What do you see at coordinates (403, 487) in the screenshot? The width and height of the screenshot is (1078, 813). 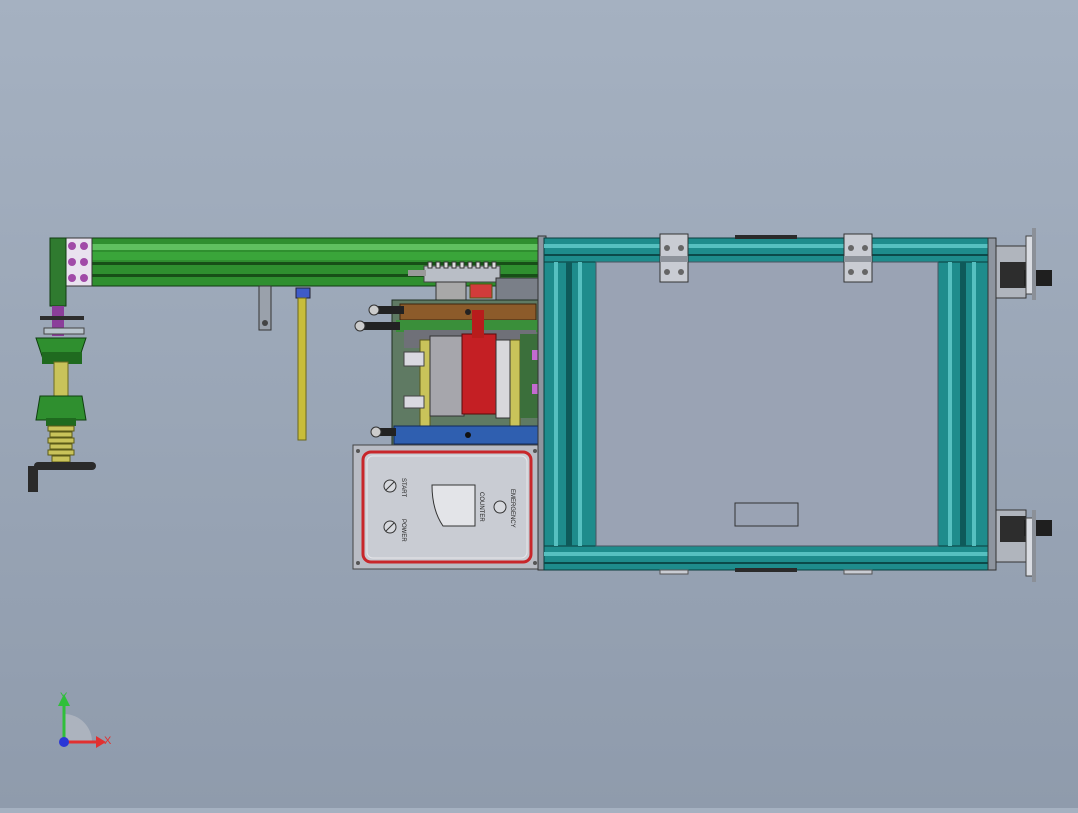 I see `start-label: START` at bounding box center [403, 487].